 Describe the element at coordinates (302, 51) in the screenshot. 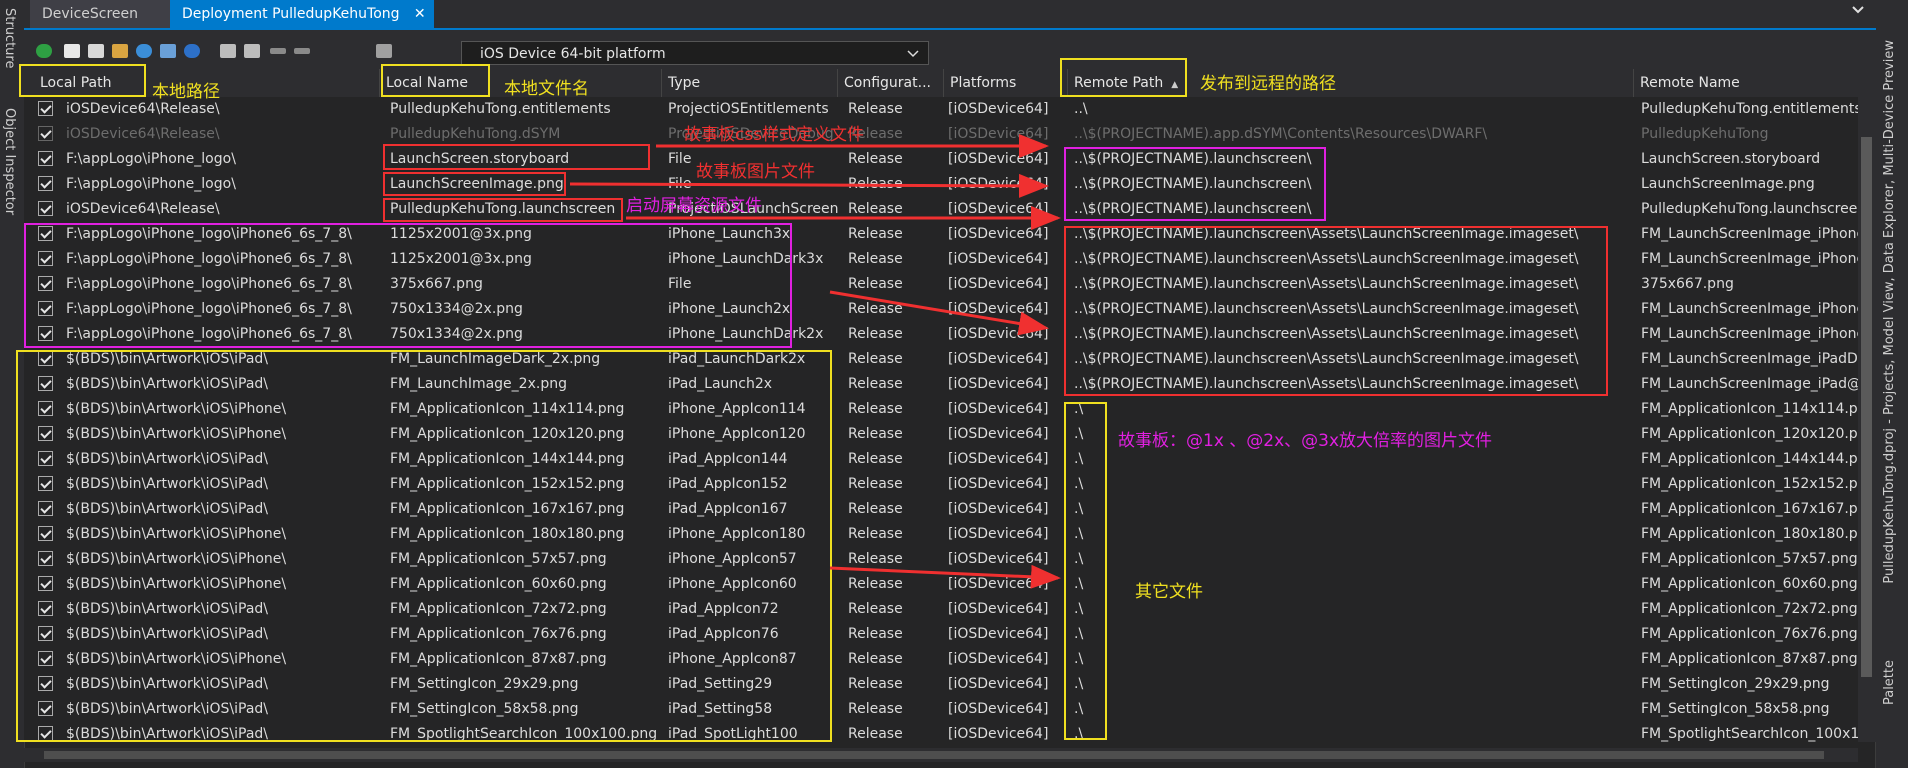

I see `move-right-icon` at that location.